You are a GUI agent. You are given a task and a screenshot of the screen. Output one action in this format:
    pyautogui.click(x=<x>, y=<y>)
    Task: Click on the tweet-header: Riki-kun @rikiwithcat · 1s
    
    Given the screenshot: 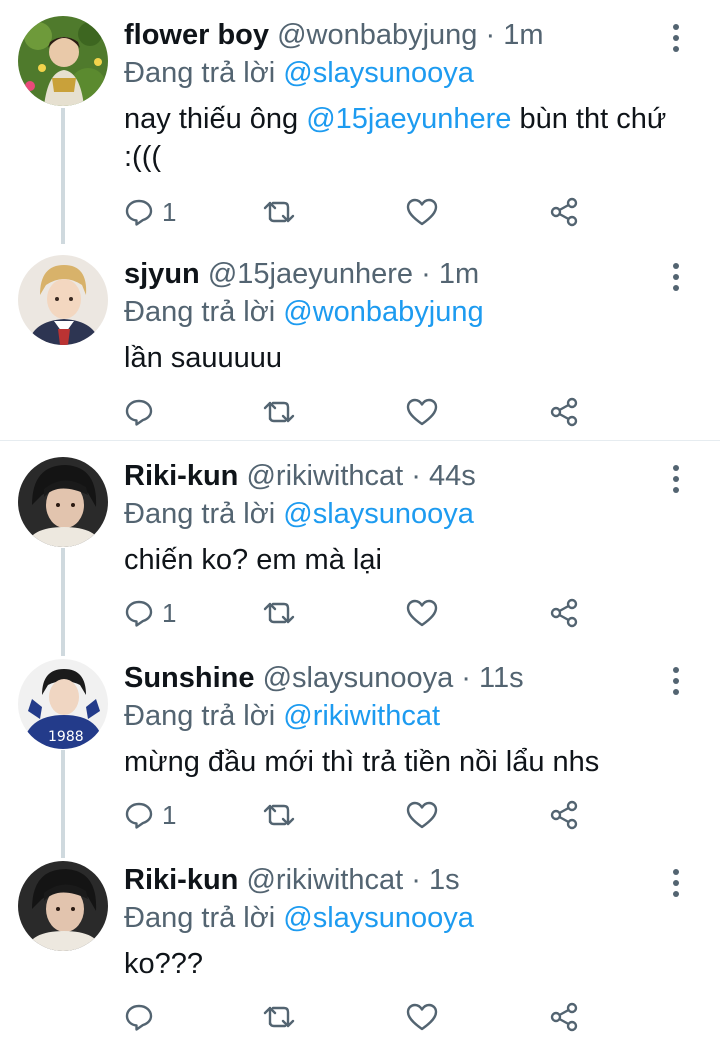 What is the action you would take?
    pyautogui.click(x=387, y=880)
    